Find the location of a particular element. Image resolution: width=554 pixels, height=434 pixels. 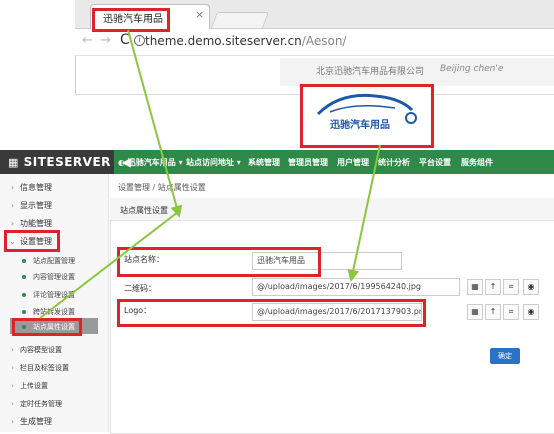

arrow-tab-to-panel is located at coordinates (155, 123).